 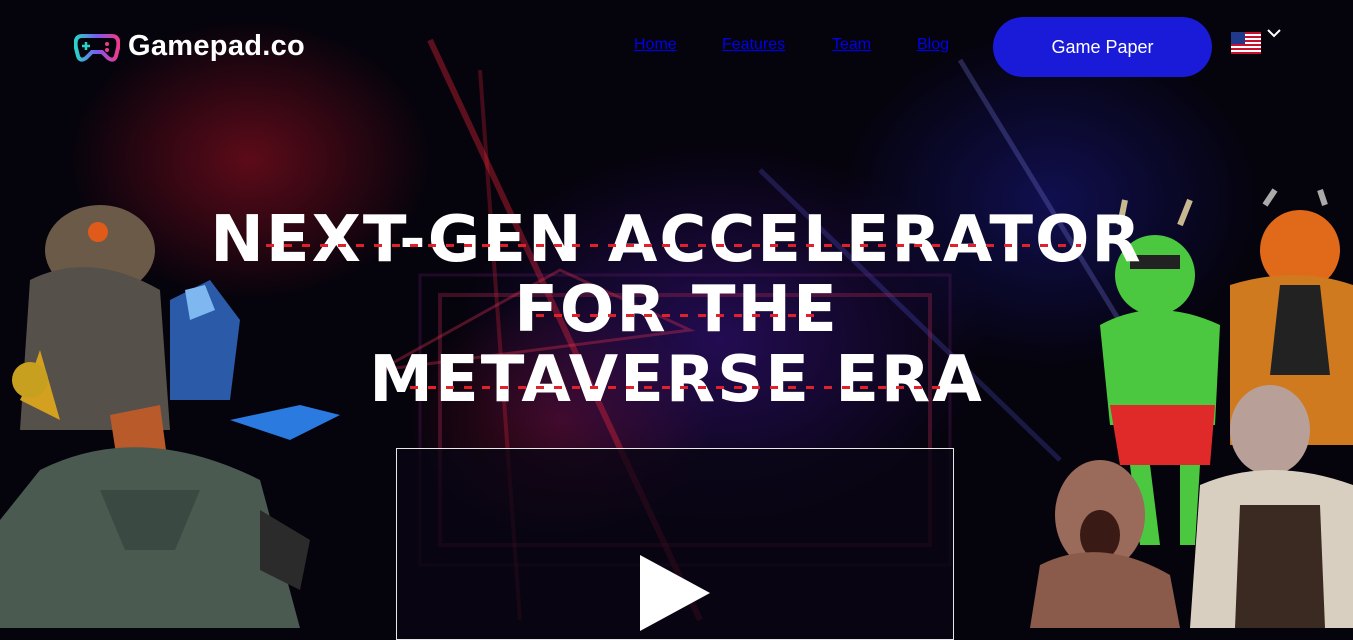 I want to click on language-selector, so click(x=1256, y=41).